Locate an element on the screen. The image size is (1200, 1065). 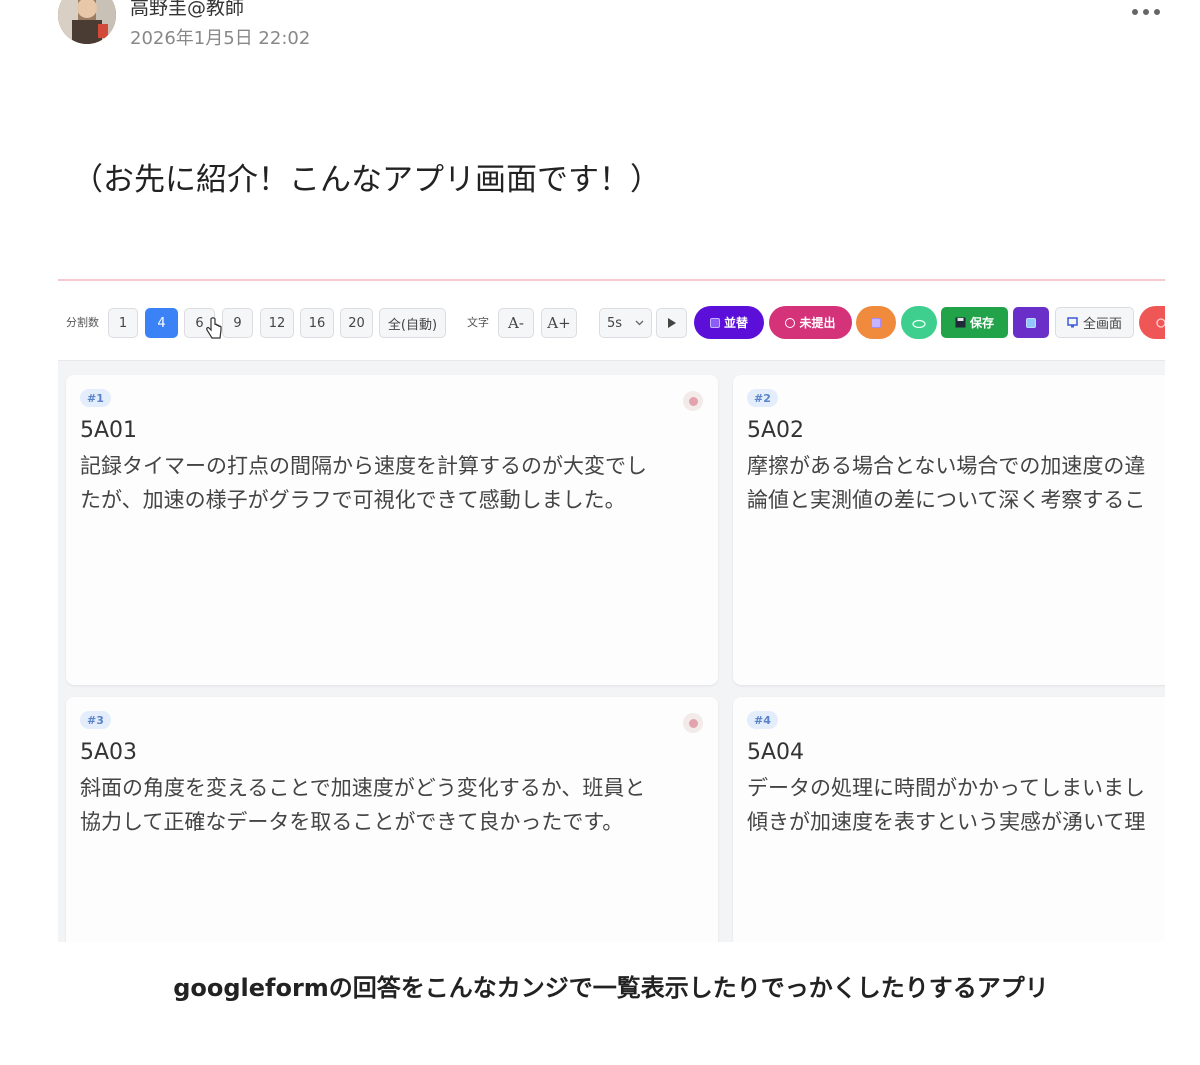
sort-button: 並替 is located at coordinates (729, 322).